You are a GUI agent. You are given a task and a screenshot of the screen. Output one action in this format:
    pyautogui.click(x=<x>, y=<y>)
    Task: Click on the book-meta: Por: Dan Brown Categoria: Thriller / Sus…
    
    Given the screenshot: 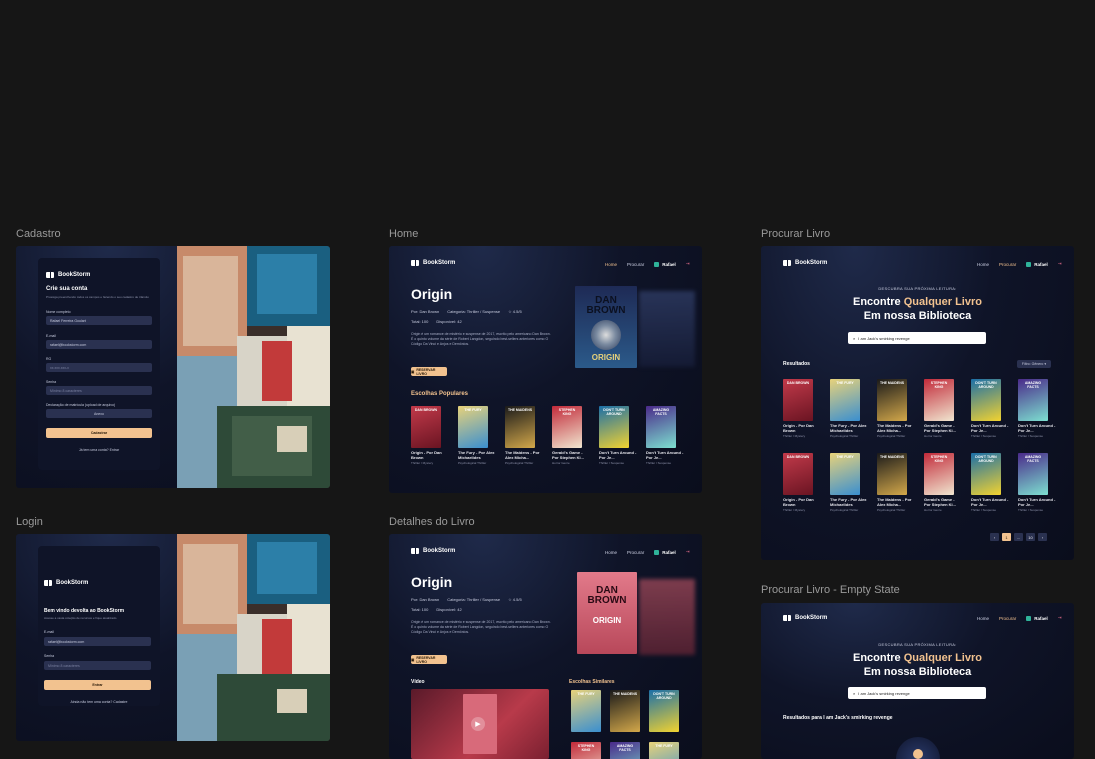 What is the action you would take?
    pyautogui.click(x=466, y=311)
    